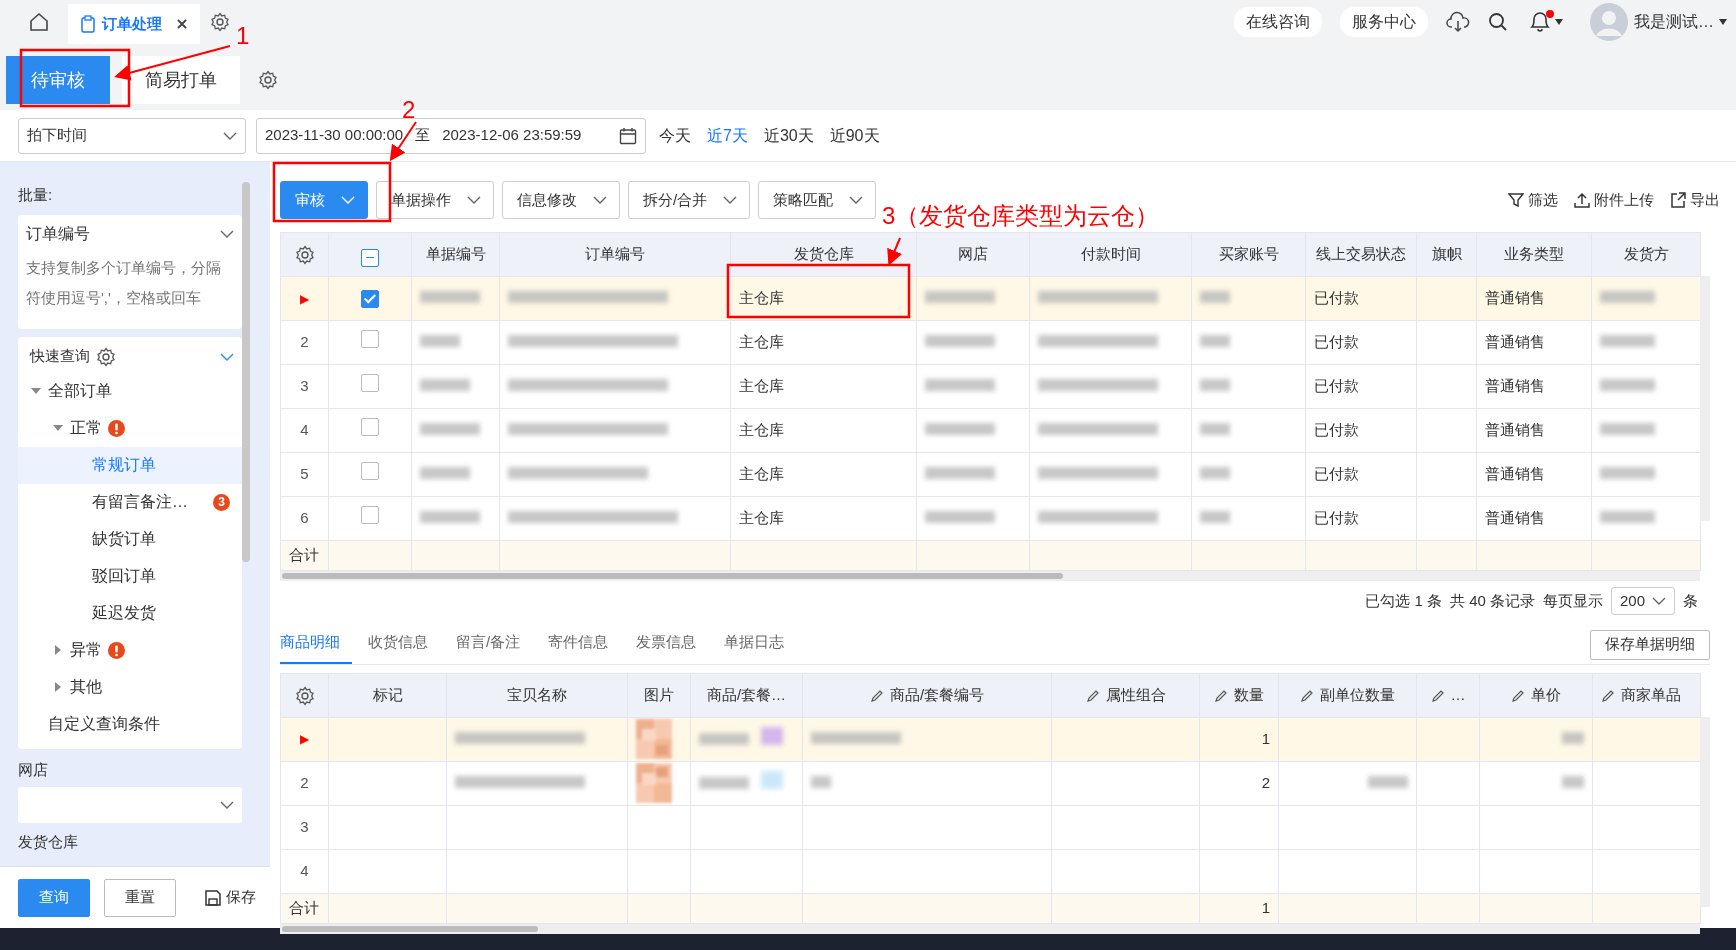 This screenshot has height=950, width=1736. Describe the element at coordinates (130, 428) in the screenshot. I see `tree-item: 正常` at that location.